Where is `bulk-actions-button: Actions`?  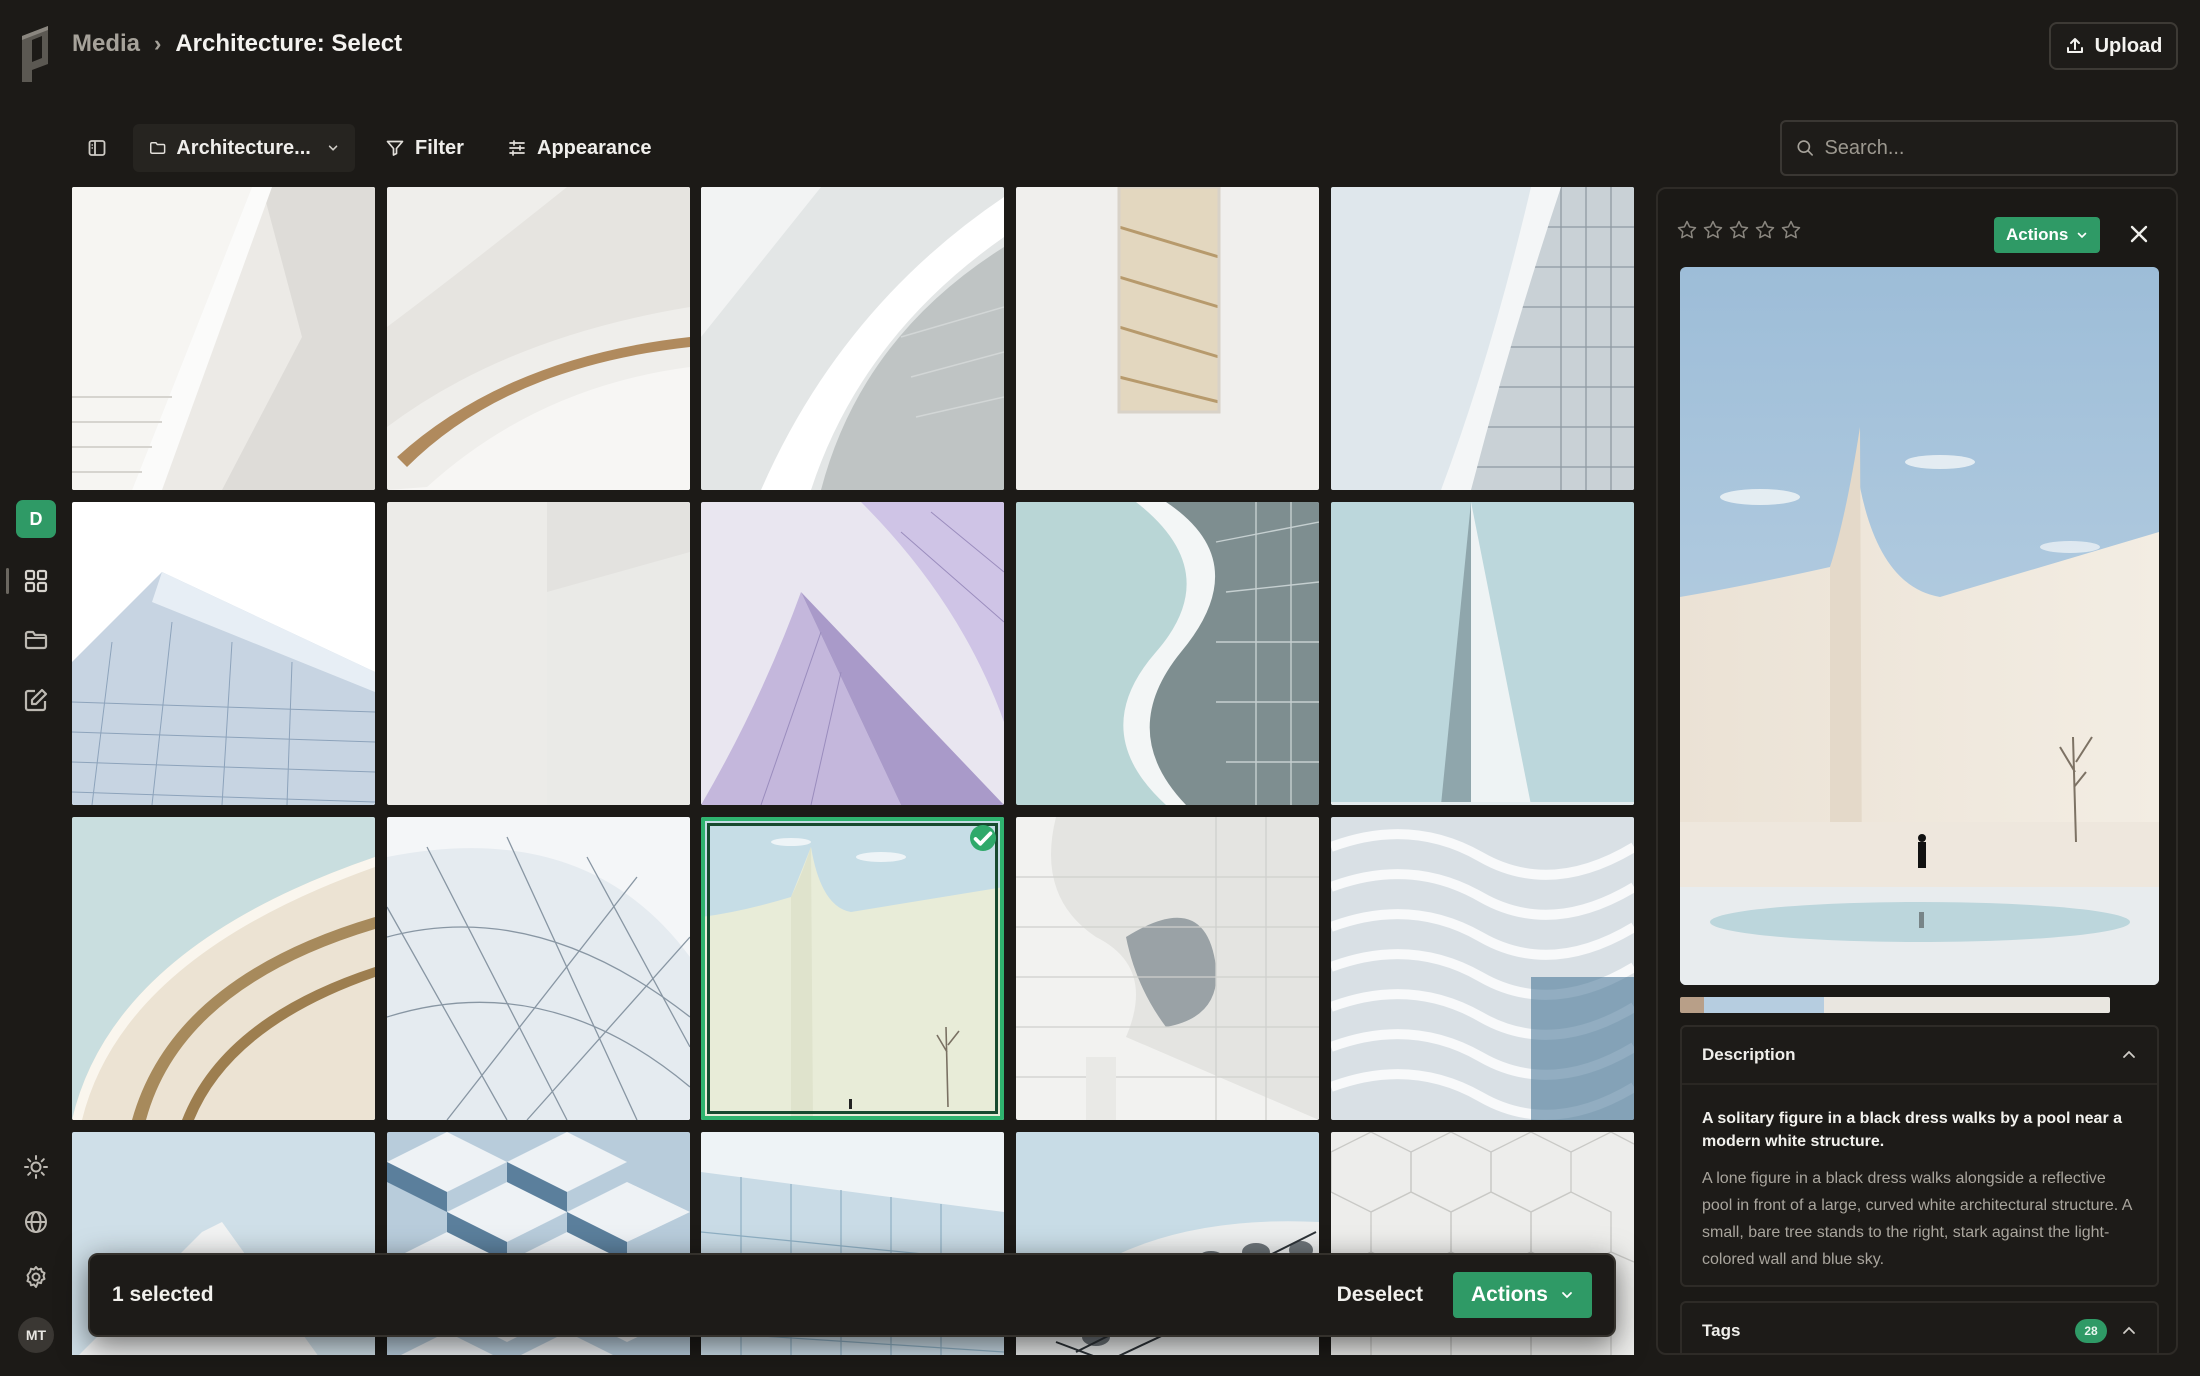 bulk-actions-button: Actions is located at coordinates (1522, 1295).